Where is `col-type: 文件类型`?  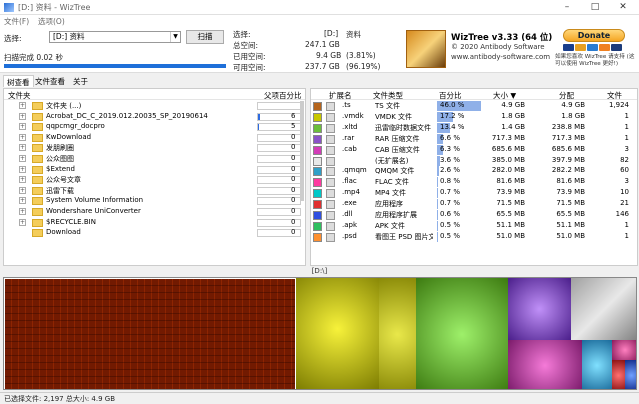 col-type: 文件类型 is located at coordinates (388, 95).